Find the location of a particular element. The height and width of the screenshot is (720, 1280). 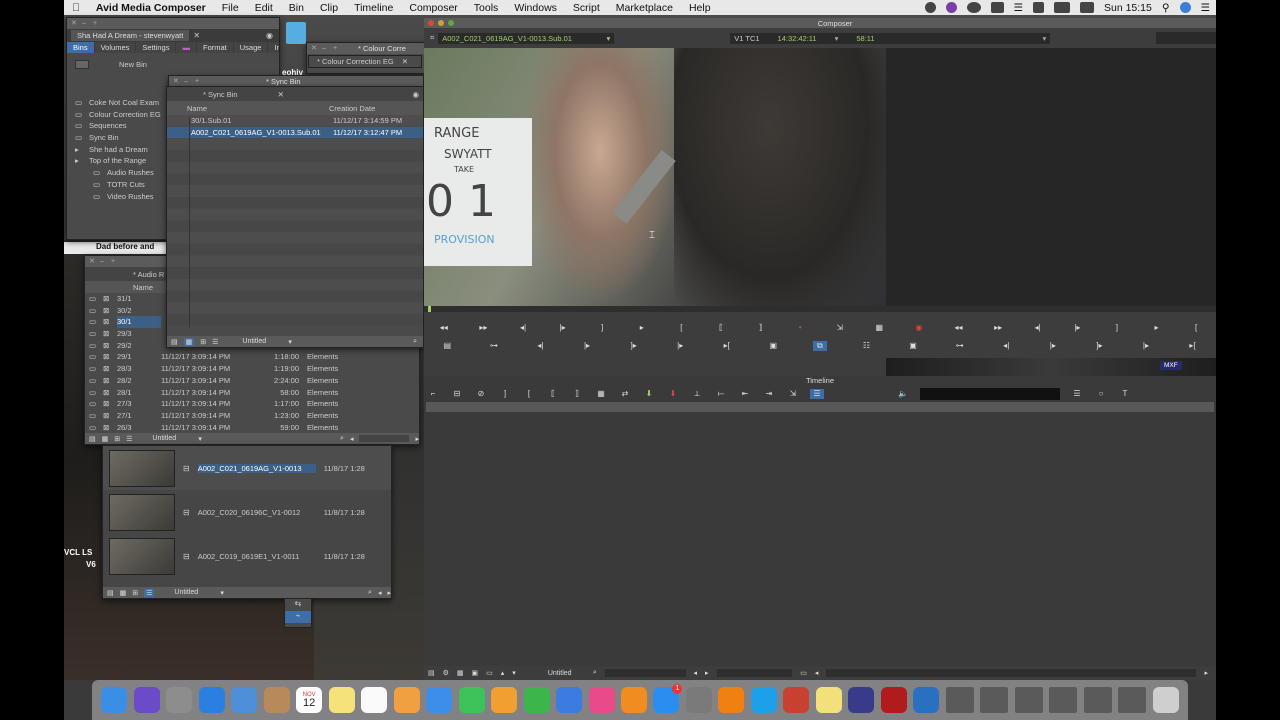

safari-icon is located at coordinates (211, 700).